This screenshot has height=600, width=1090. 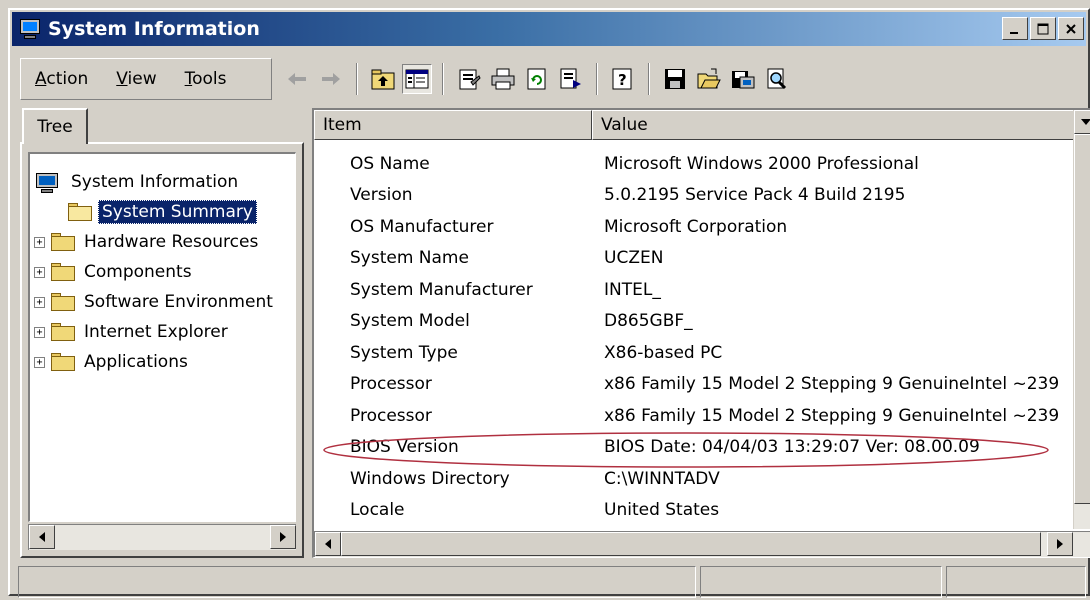 I want to click on table-row: Windows Directory C:\WINNTADV, so click(x=694, y=478).